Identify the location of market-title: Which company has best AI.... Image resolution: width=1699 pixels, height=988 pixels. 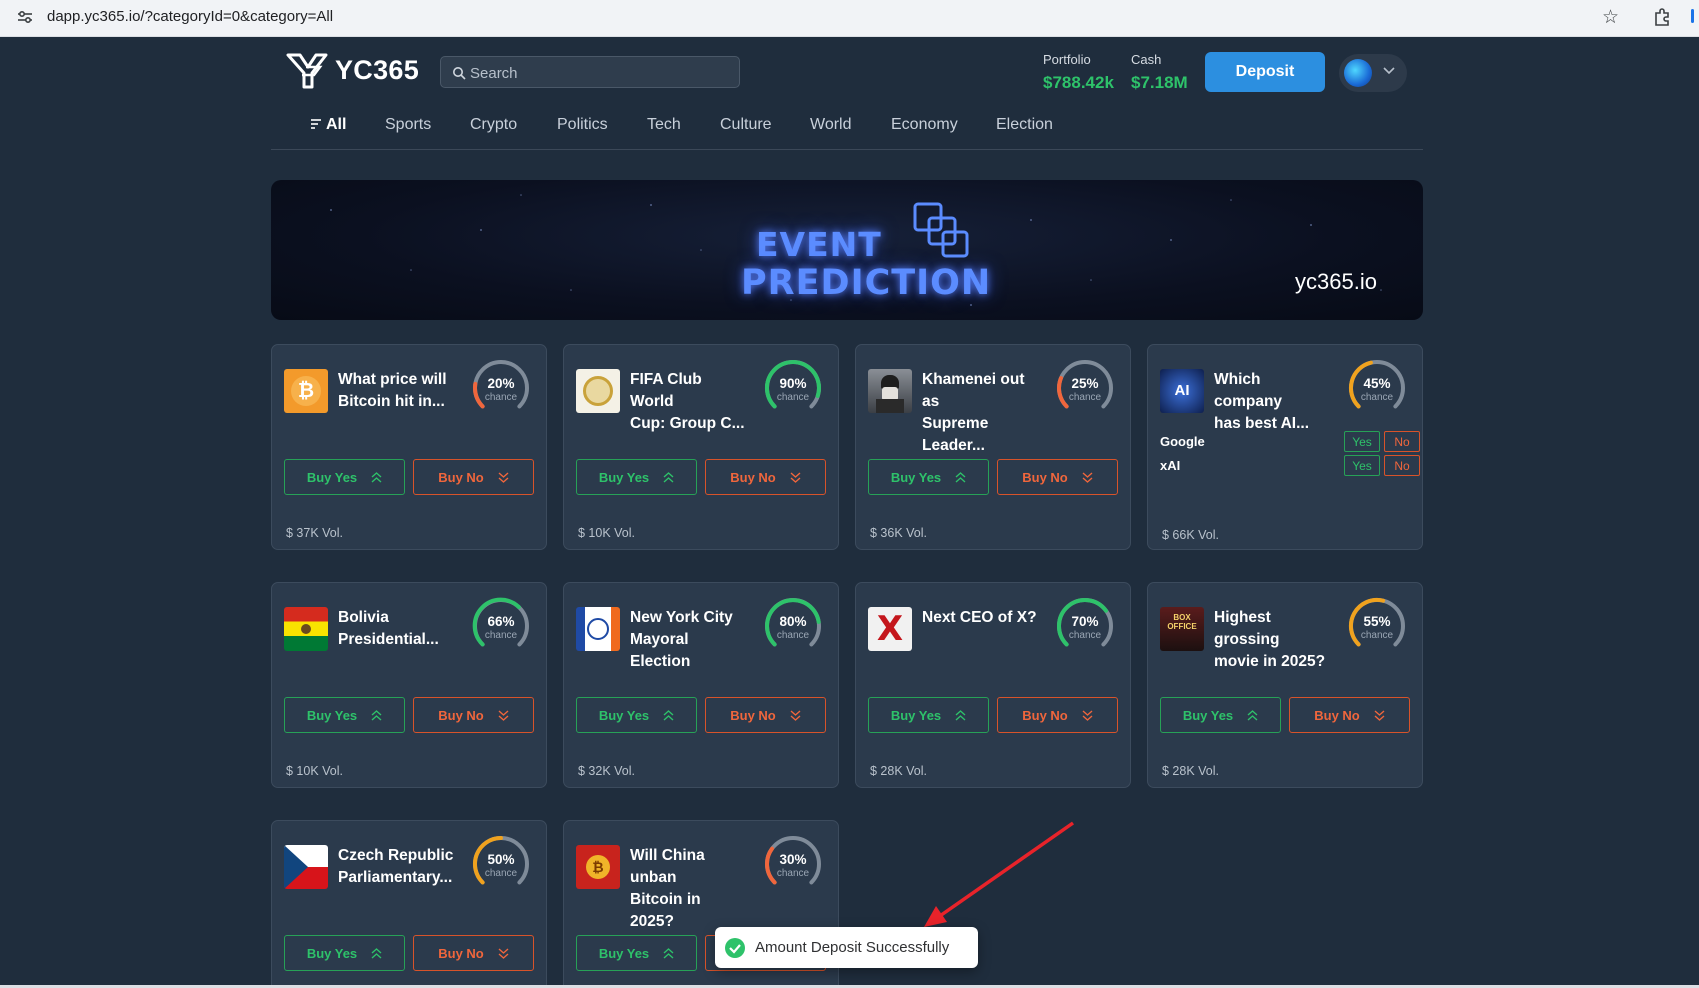
(1273, 402).